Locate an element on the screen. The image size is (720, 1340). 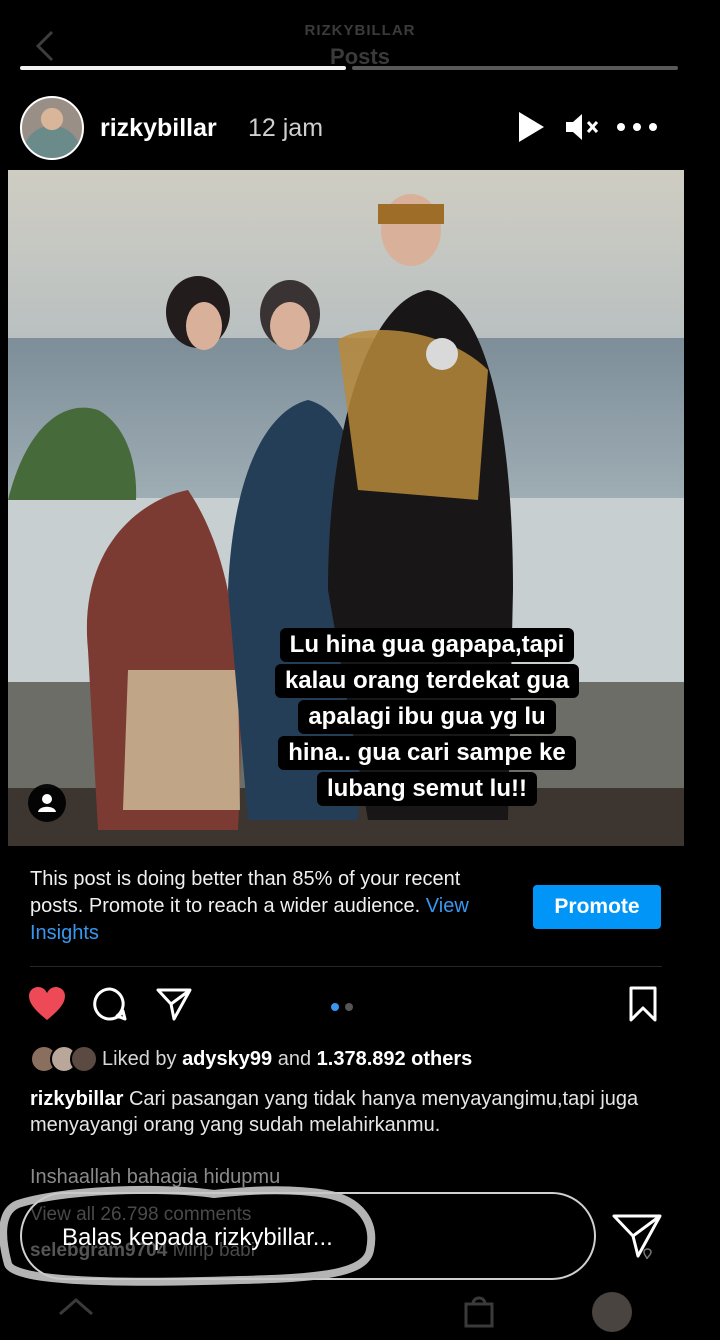
sticker-line: hina.. gua cari sampe ke is located at coordinates (427, 753).